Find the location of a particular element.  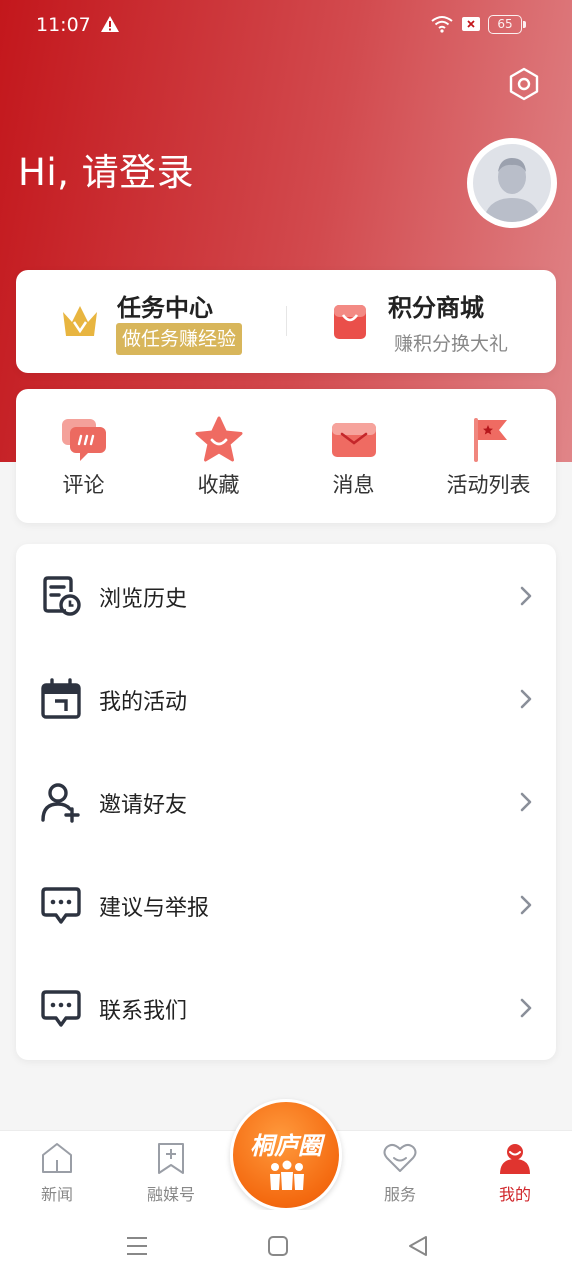

tab-label: 新闻 is located at coordinates (56, 1194).